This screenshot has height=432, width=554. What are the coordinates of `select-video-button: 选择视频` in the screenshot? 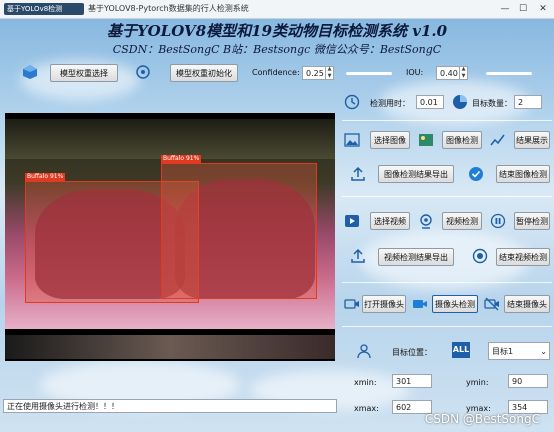 It's located at (390, 221).